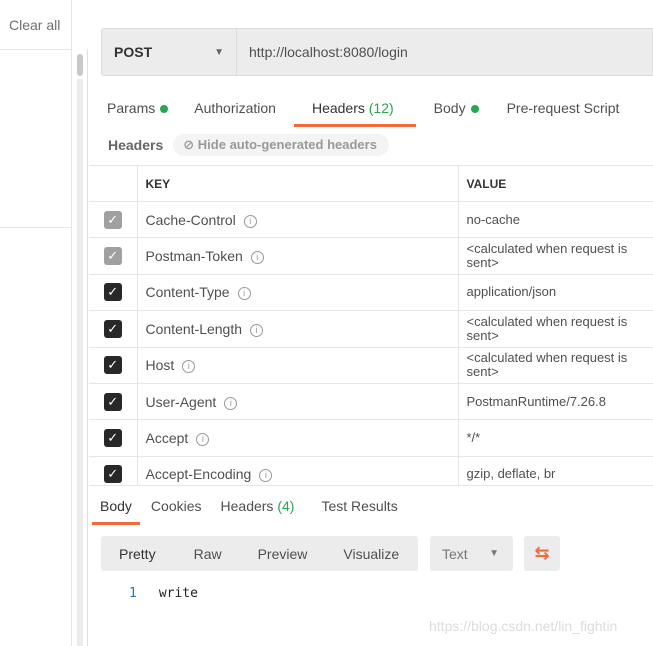  I want to click on format-raw: Raw, so click(199, 554).